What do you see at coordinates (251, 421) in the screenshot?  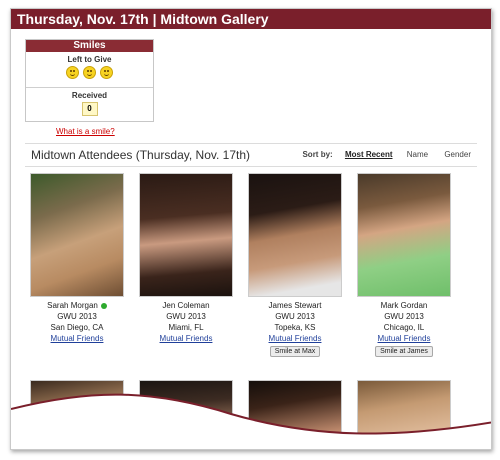 I see `page-tear-decoration` at bounding box center [251, 421].